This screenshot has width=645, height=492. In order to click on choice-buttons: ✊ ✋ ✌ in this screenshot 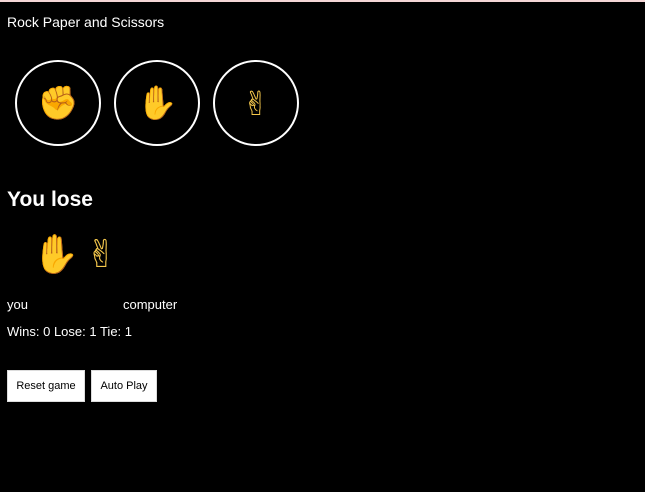, I will do `click(157, 103)`.